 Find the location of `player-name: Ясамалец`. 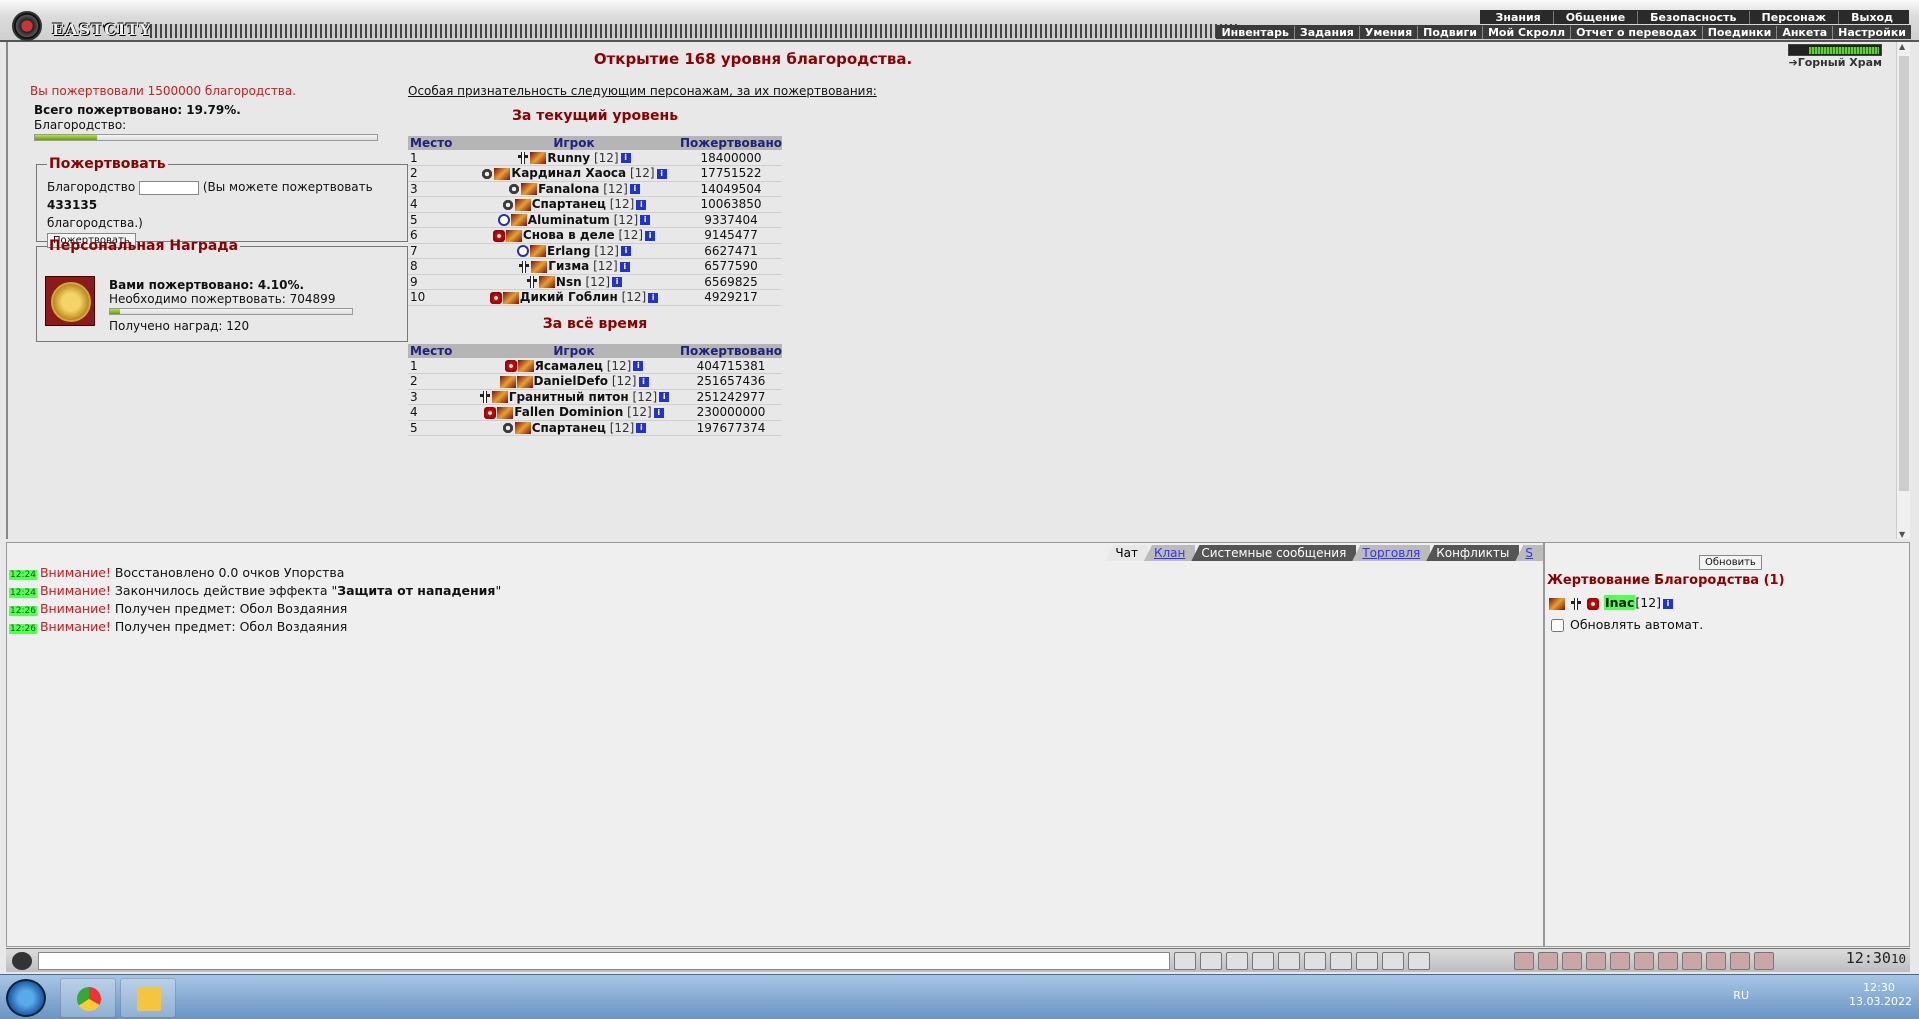

player-name: Ясамалец is located at coordinates (569, 366).